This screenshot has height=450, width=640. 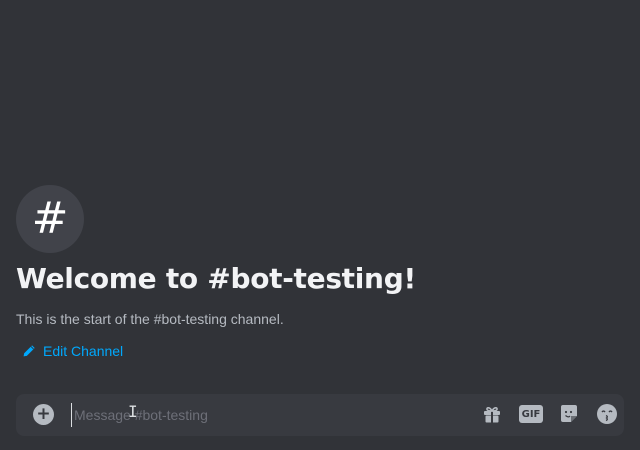 I want to click on pencil-icon, so click(x=29, y=351).